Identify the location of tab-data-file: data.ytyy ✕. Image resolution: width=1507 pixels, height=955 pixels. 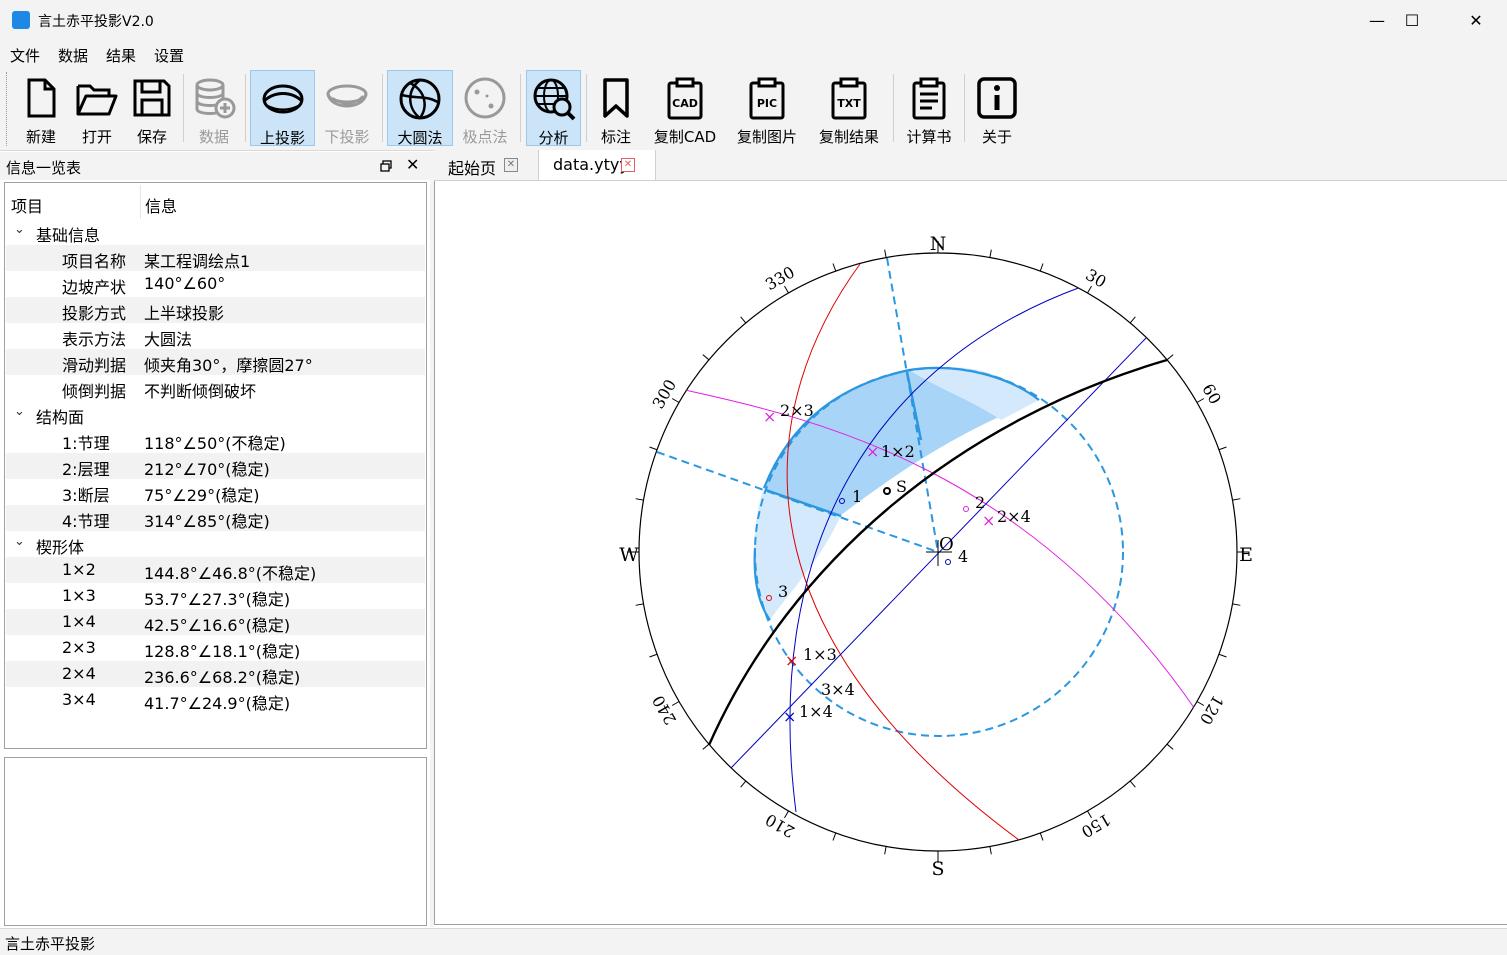
(597, 165).